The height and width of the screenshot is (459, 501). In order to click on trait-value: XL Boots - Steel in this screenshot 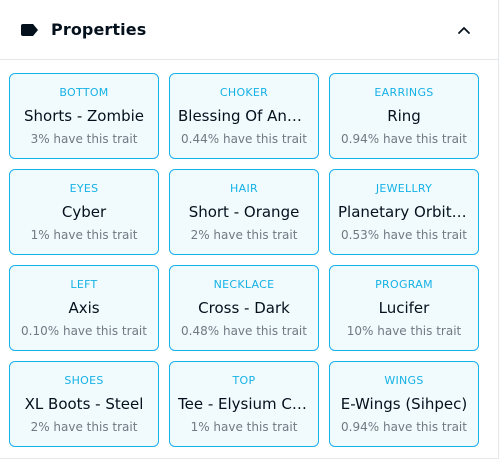, I will do `click(84, 404)`.